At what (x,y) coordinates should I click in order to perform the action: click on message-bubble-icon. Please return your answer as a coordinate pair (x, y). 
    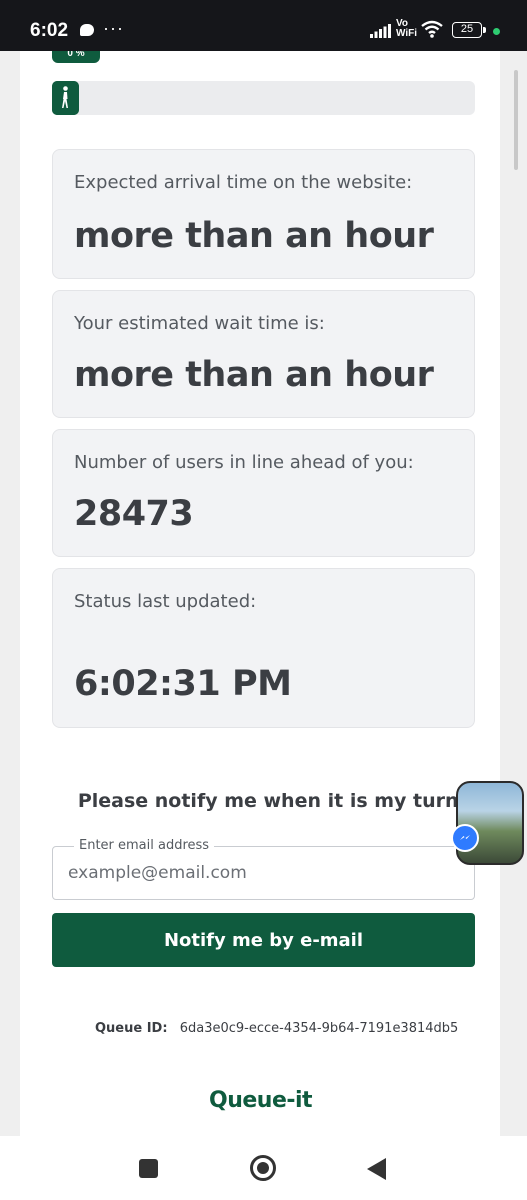
    Looking at the image, I should click on (87, 30).